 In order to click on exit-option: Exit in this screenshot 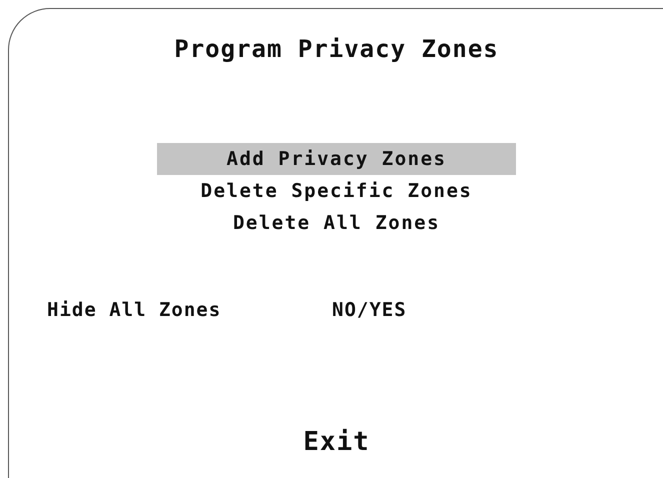, I will do `click(336, 442)`.